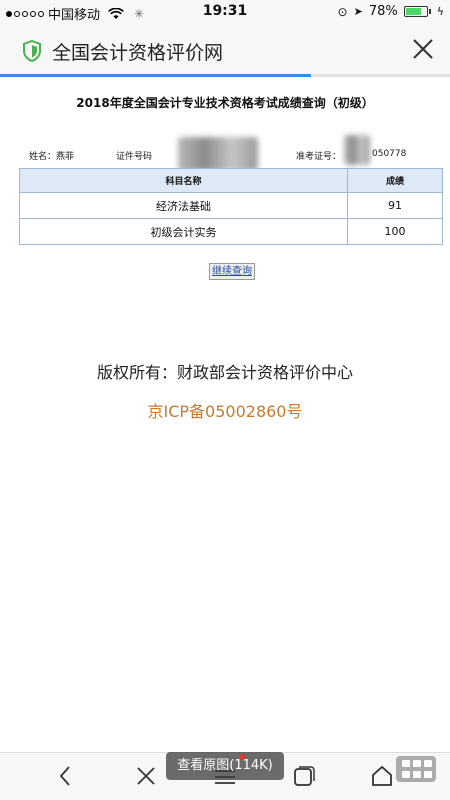 The width and height of the screenshot is (450, 800). Describe the element at coordinates (382, 776) in the screenshot. I see `home-icon` at that location.